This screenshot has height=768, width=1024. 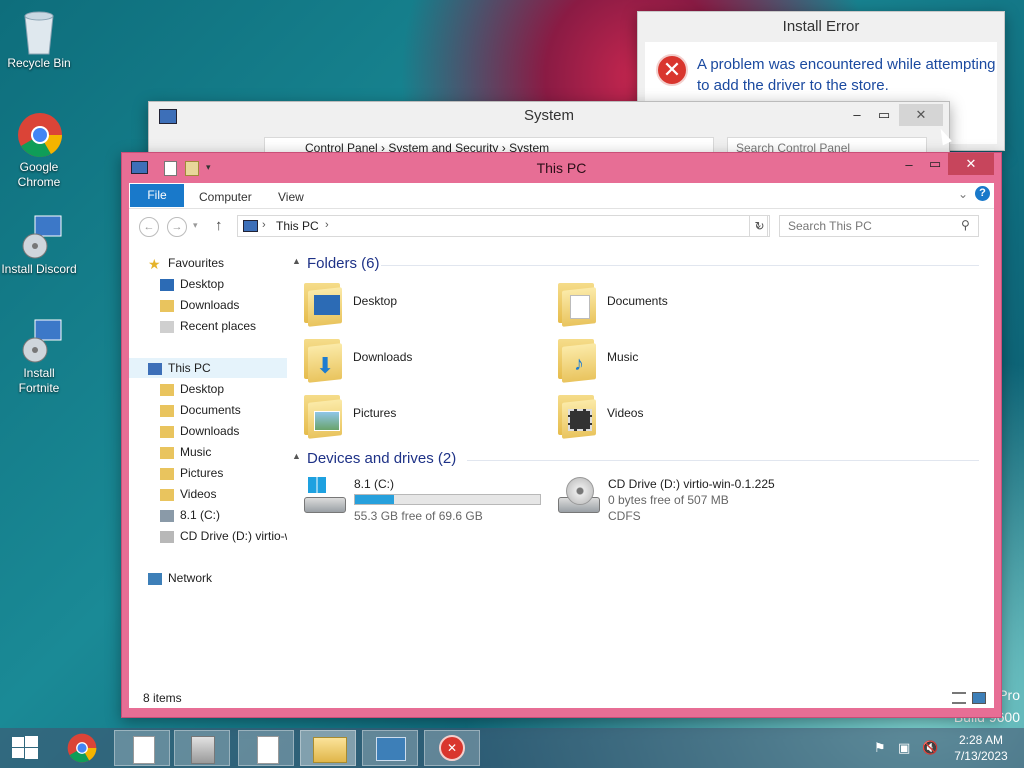 I want to click on nav-downloads: Downloads, so click(x=199, y=305).